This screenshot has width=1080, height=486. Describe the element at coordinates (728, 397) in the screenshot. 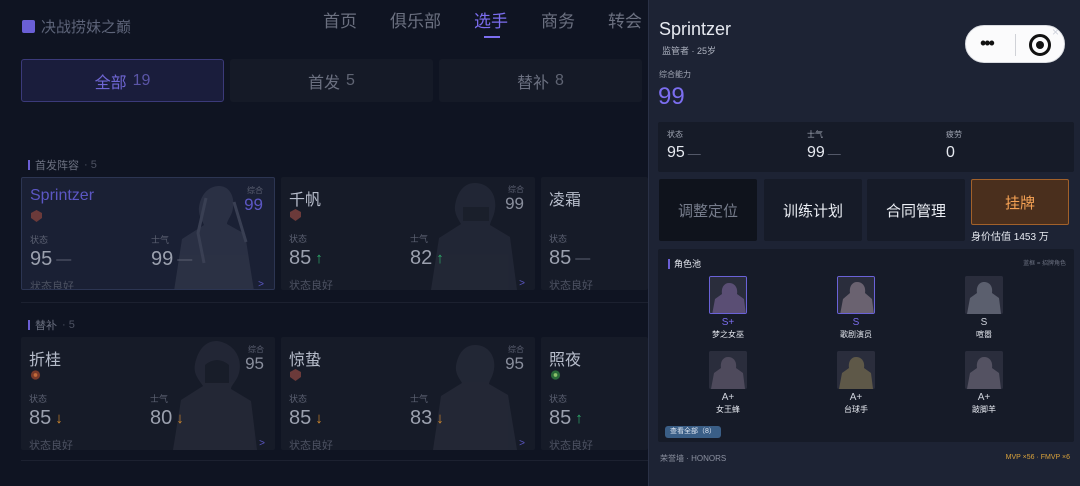

I see `character-grade: A+` at that location.